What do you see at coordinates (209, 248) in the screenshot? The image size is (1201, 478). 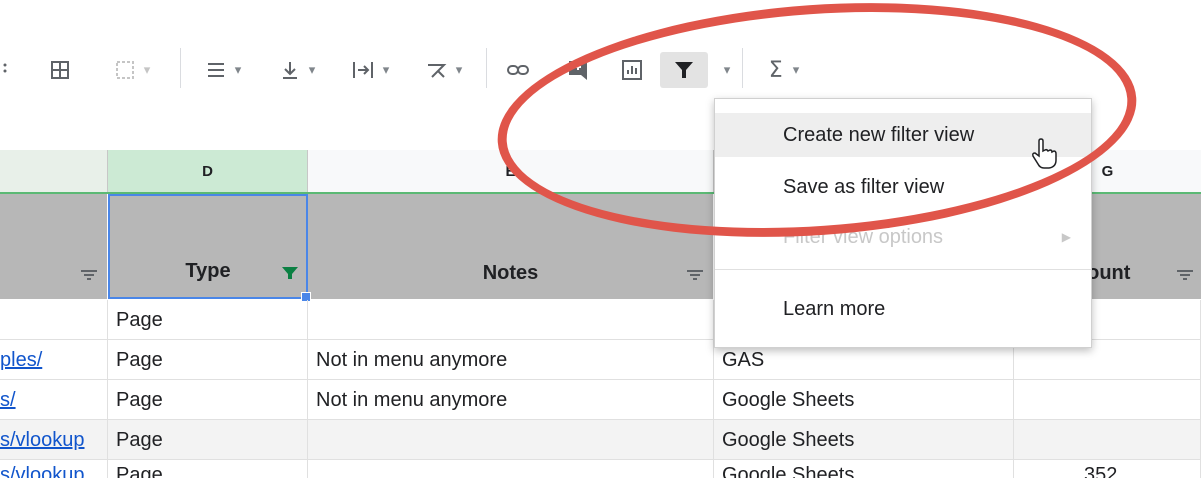 I see `header-cell-type: Type` at bounding box center [209, 248].